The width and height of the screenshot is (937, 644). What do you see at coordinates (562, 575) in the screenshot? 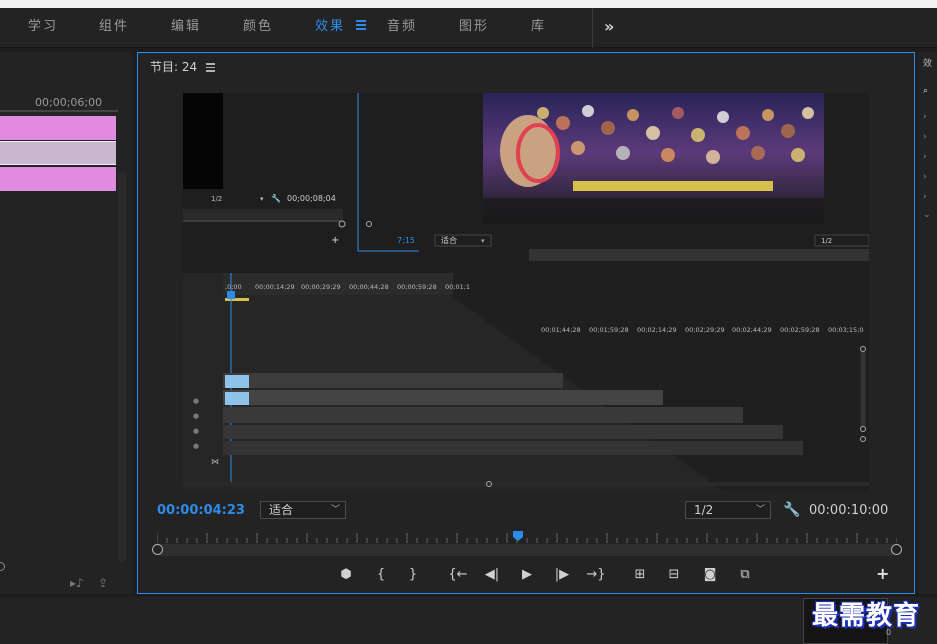
I see `step-forward-icon: |▶` at bounding box center [562, 575].